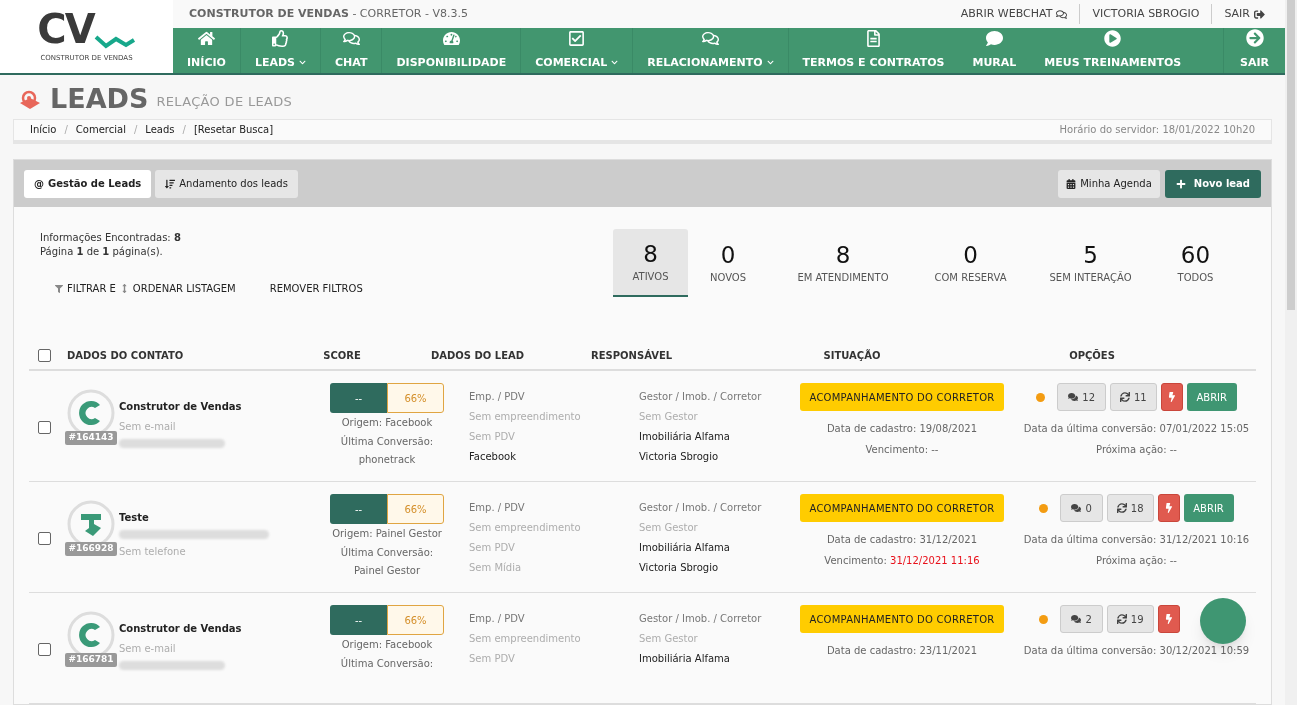  I want to click on breadcrumb-link: Início, so click(43, 130).